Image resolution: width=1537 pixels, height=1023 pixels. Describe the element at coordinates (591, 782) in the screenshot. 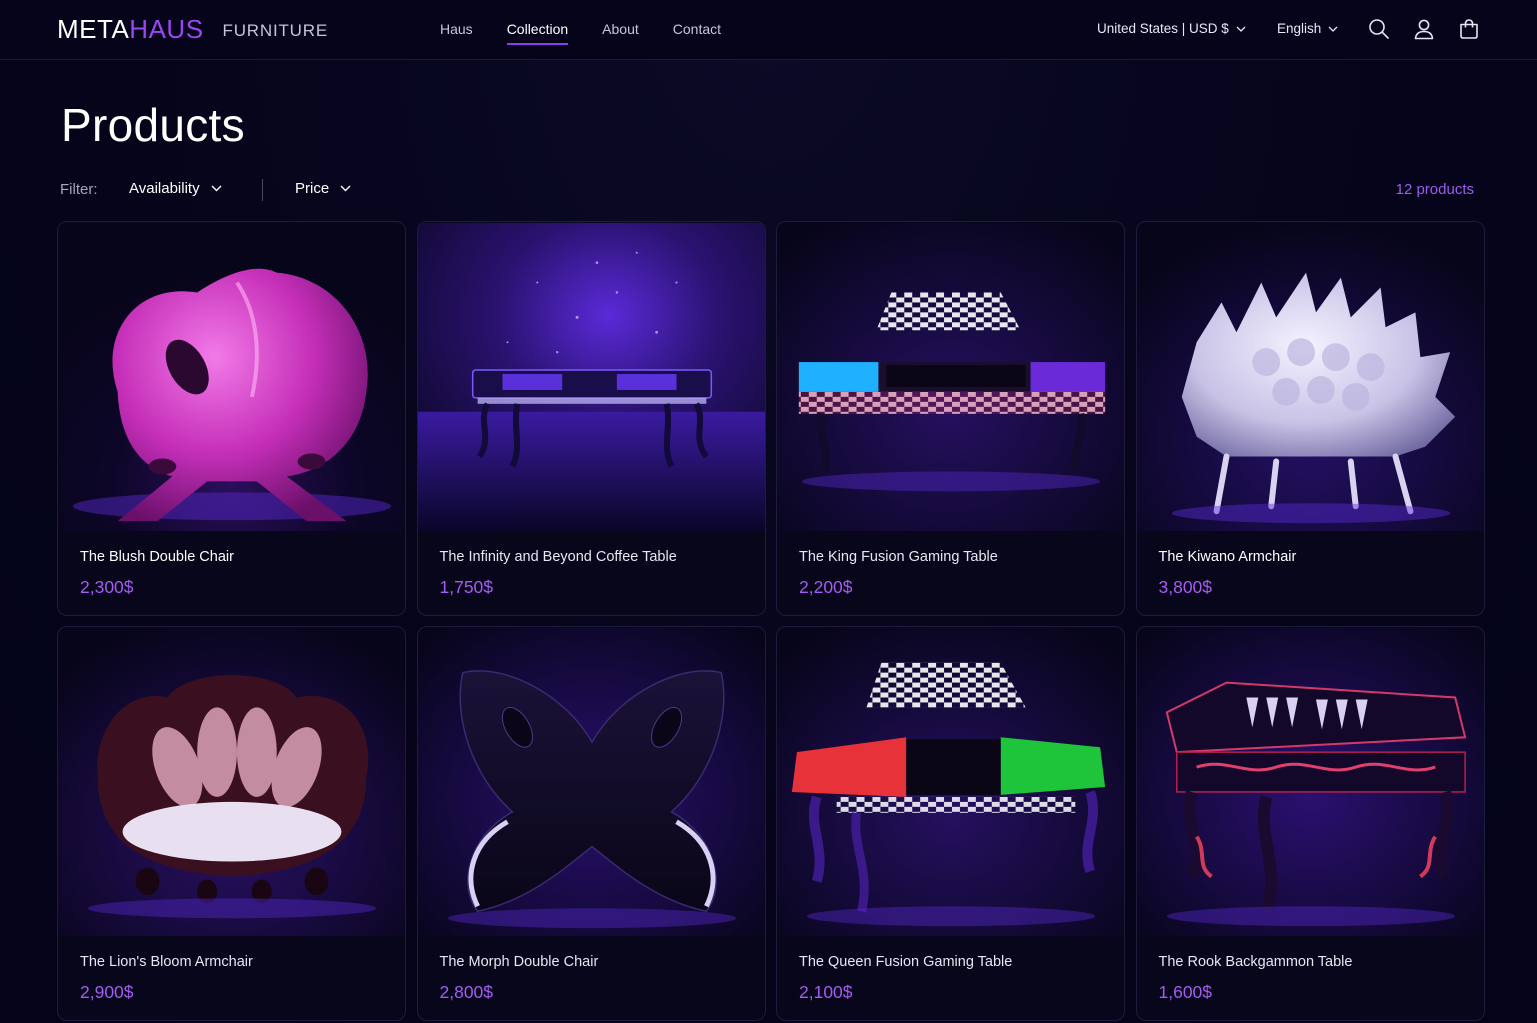

I see `product-image-morph-chair` at that location.